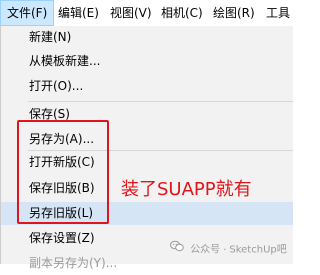 The width and height of the screenshot is (320, 275). What do you see at coordinates (186, 189) in the screenshot?
I see `annotation-text: 装了SUAPP就有` at bounding box center [186, 189].